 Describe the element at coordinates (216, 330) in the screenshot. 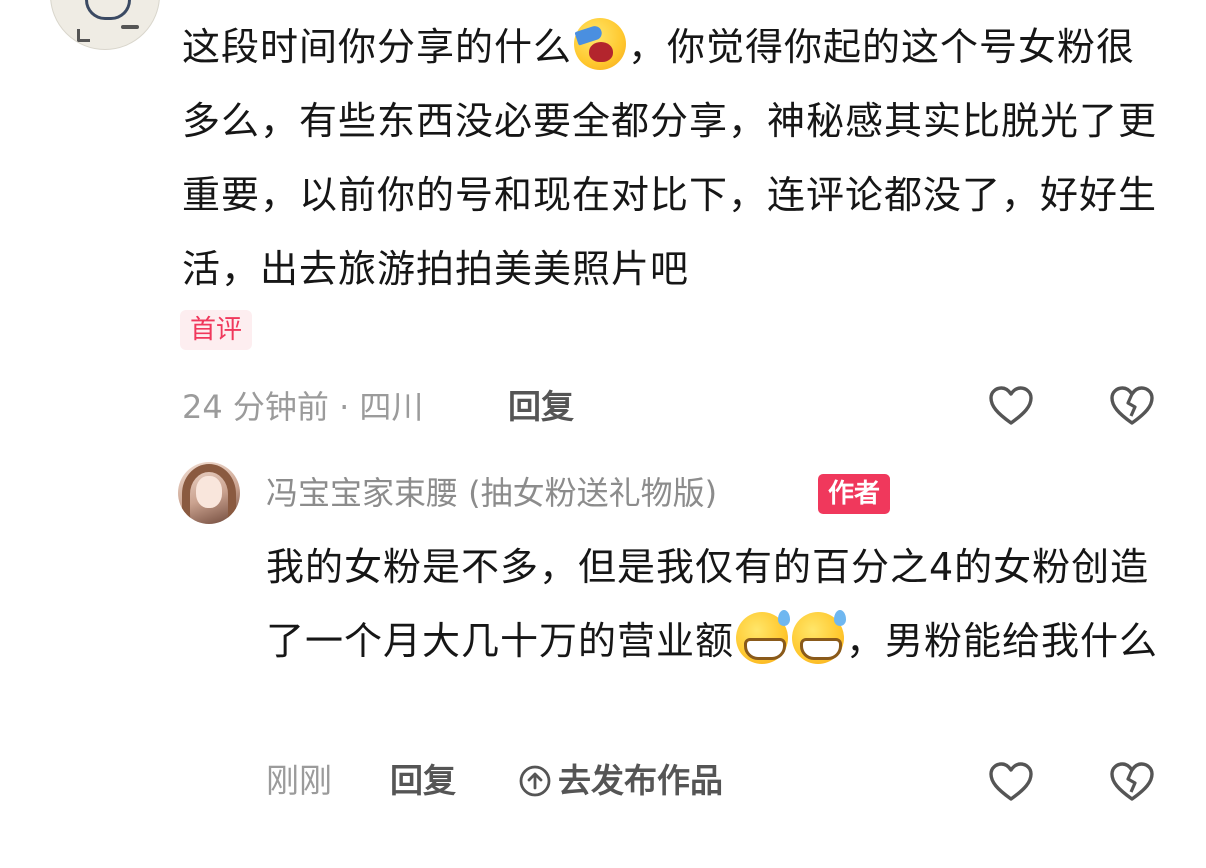

I see `first-comment-badge: 首评` at that location.